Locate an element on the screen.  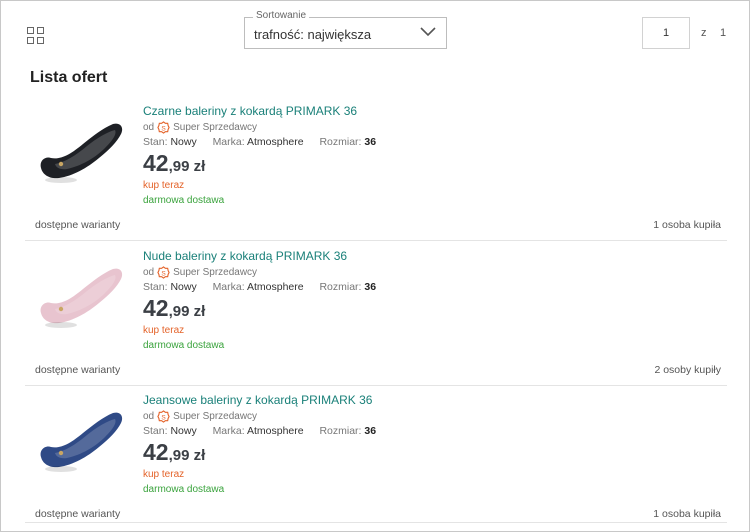
chevron-down-icon is located at coordinates (428, 32).